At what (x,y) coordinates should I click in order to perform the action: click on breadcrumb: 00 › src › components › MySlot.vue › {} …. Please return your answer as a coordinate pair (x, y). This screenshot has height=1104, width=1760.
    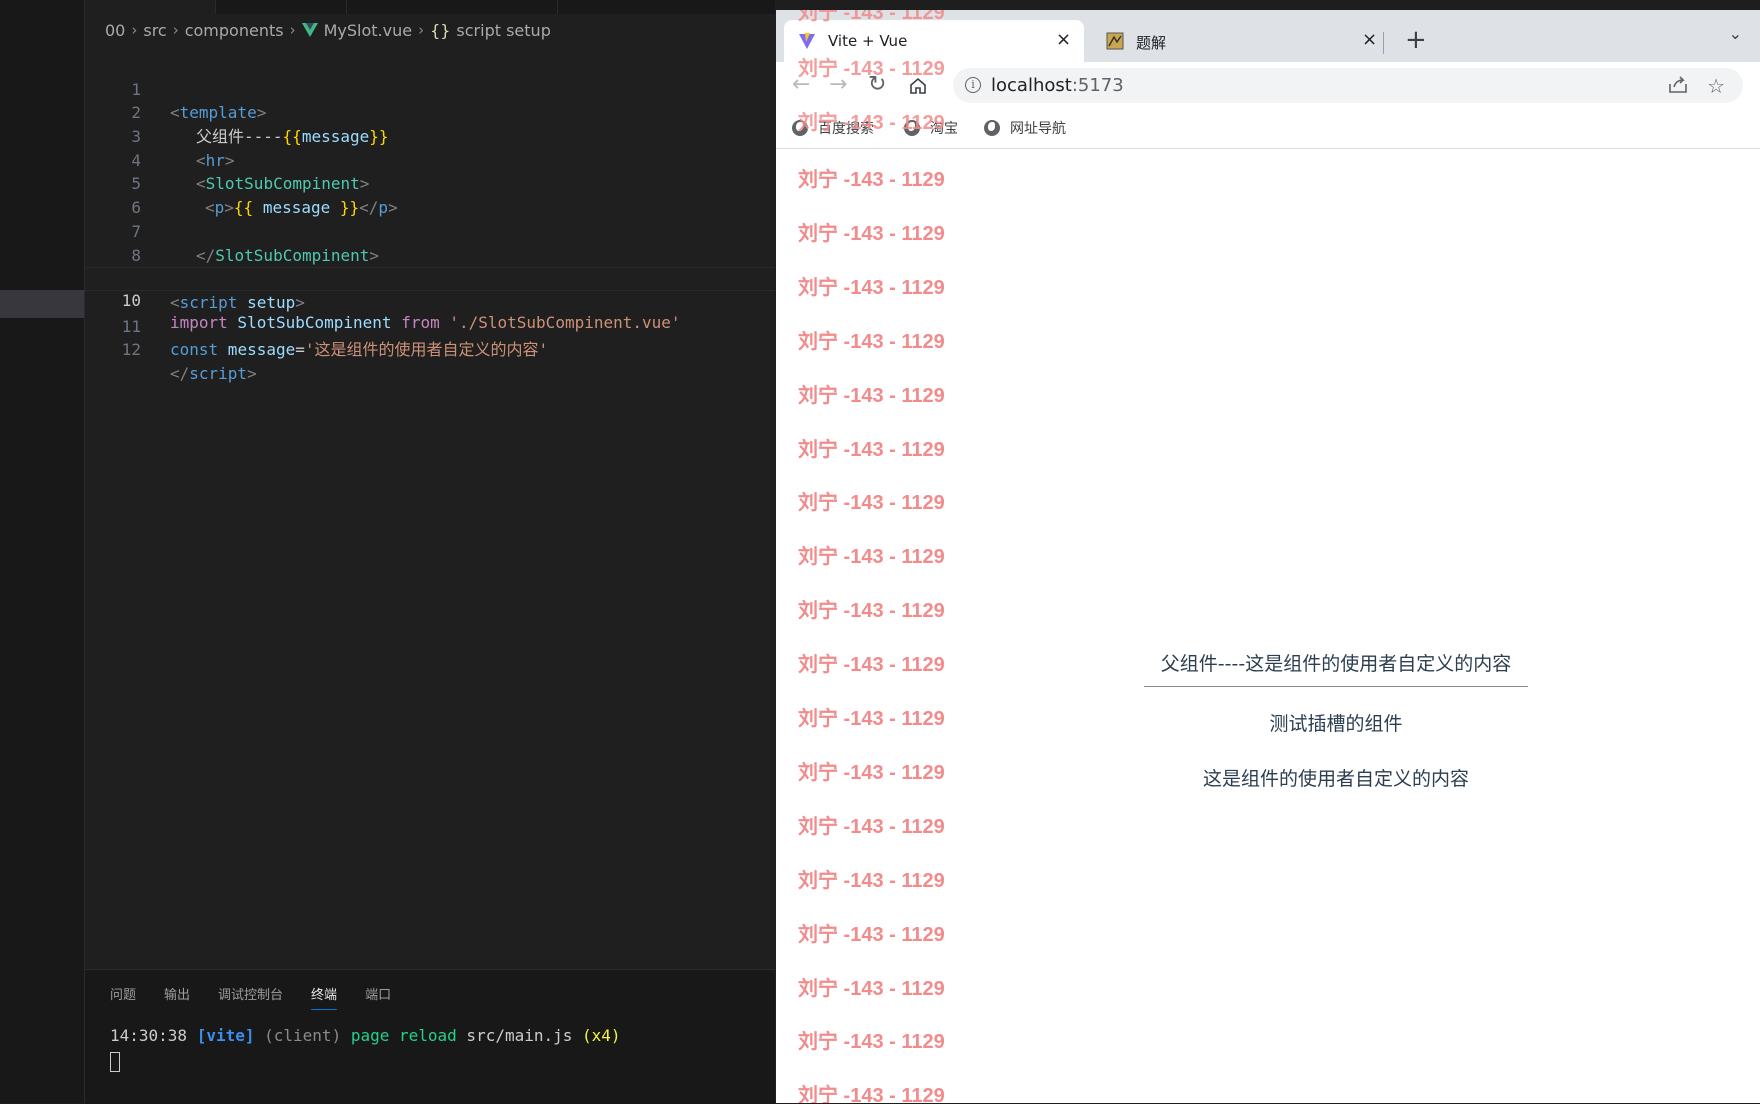
    Looking at the image, I should click on (328, 30).